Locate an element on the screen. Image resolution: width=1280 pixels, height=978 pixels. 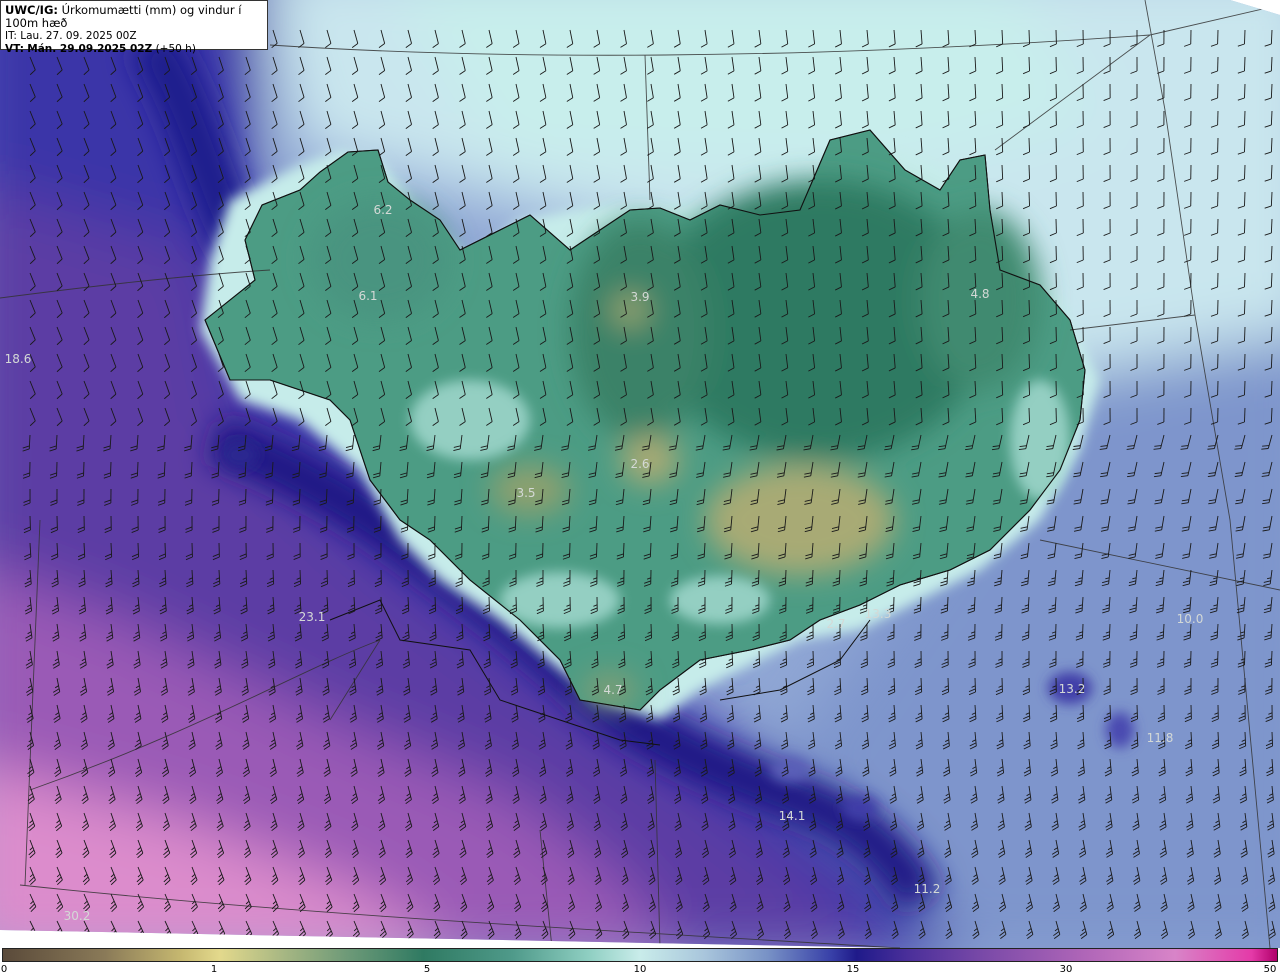
map-value-label: 3.9 is located at coordinates (640, 297).